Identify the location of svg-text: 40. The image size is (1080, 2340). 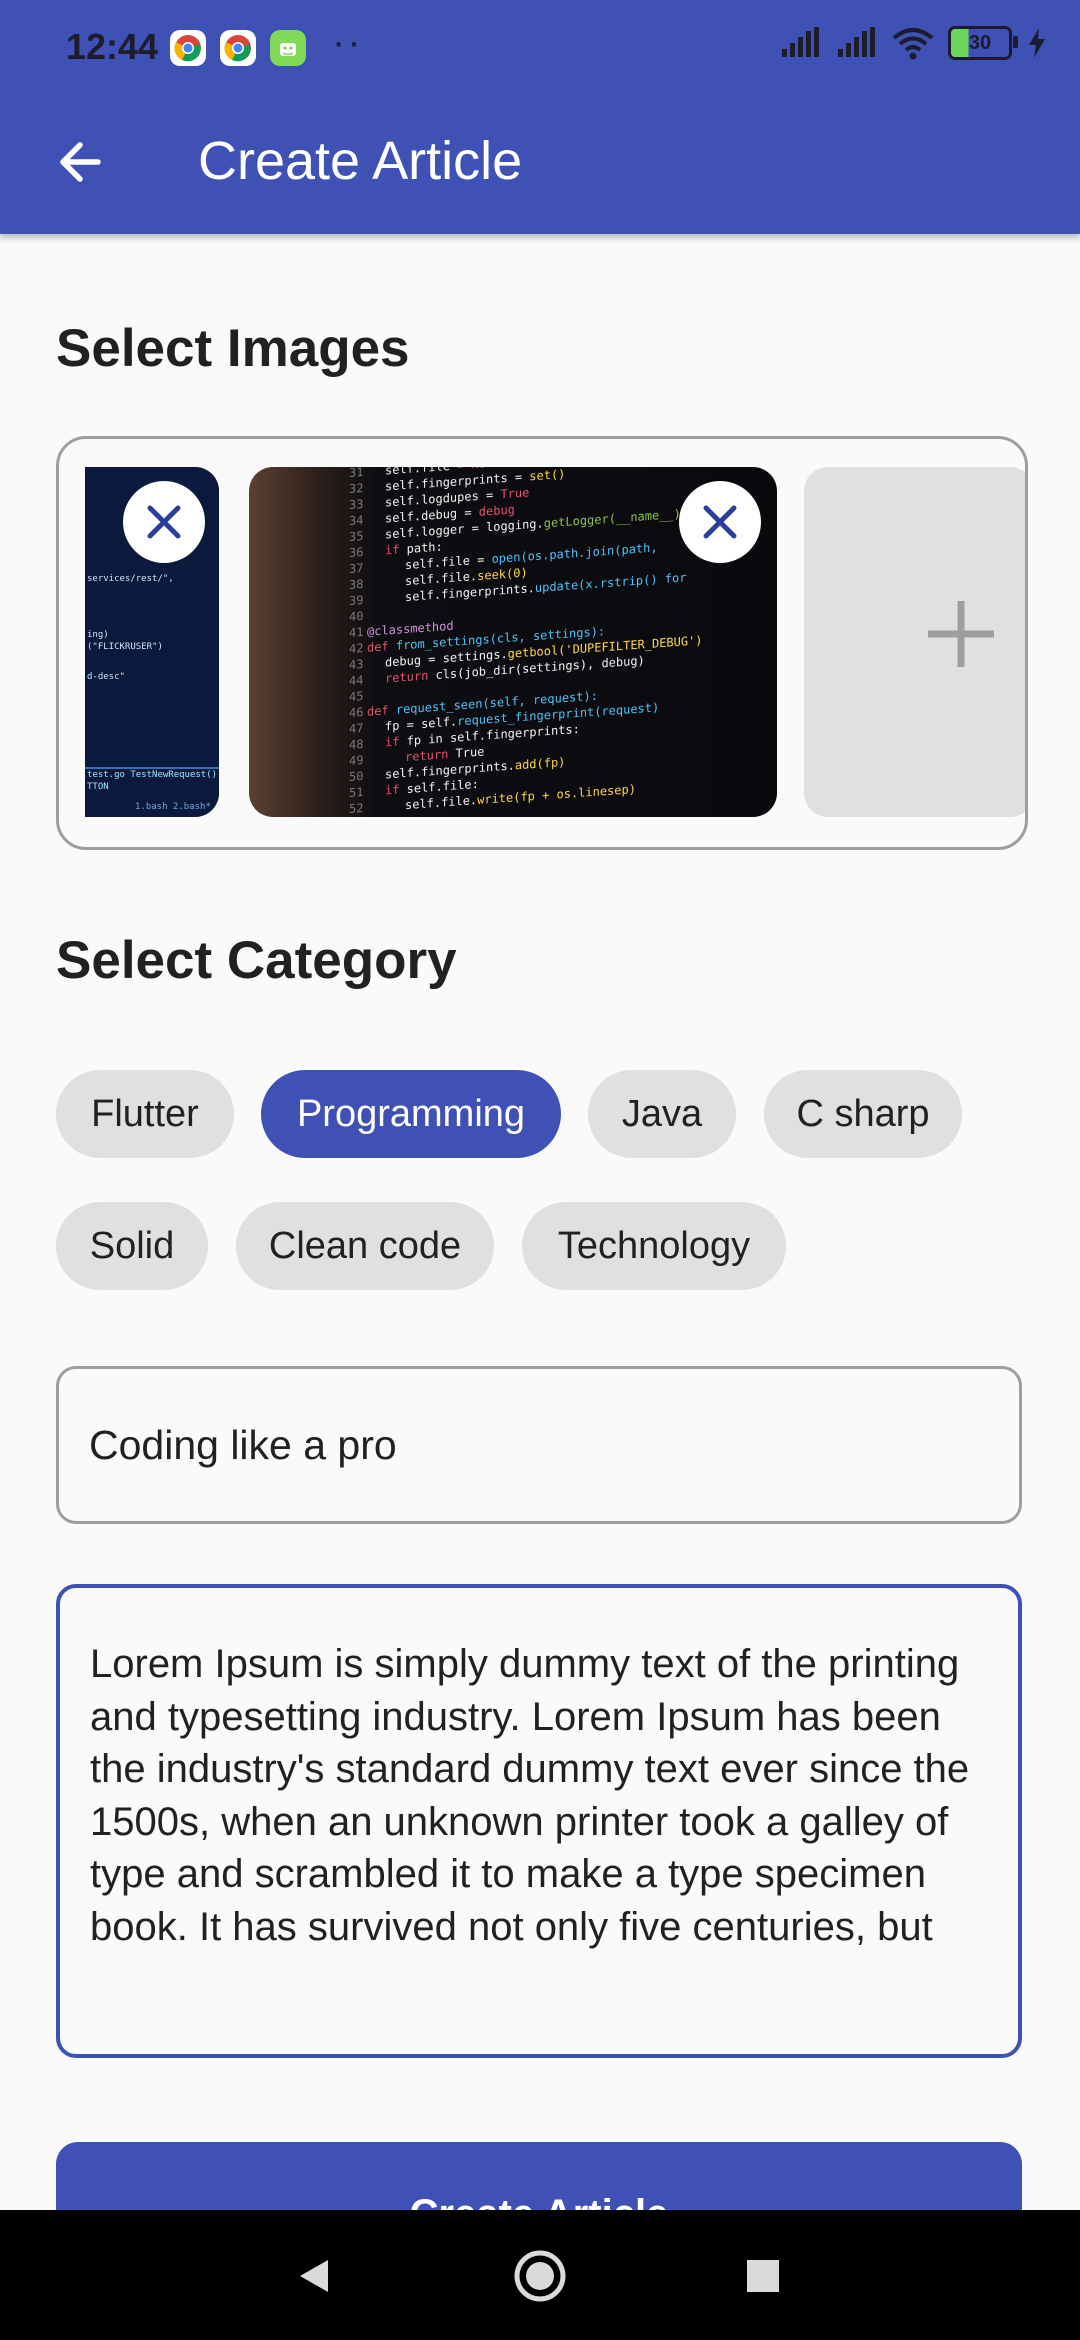
(356, 616).